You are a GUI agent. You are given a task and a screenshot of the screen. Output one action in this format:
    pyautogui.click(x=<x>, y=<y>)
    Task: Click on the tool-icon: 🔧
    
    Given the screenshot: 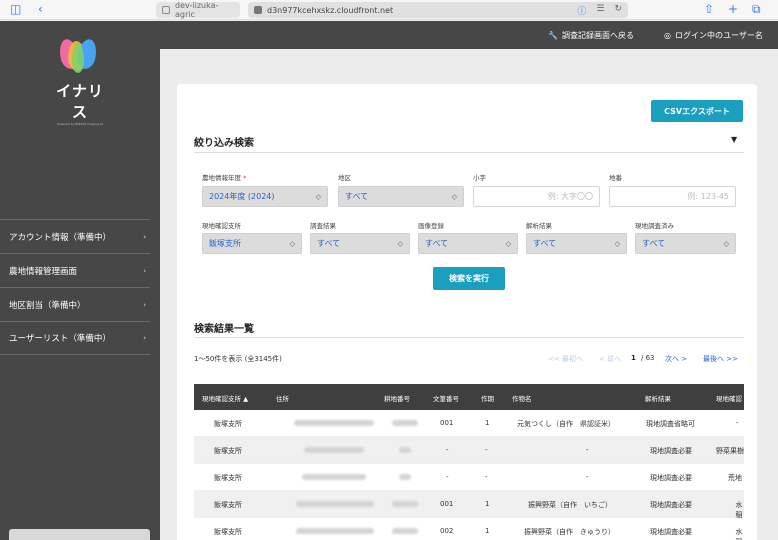 What is the action you would take?
    pyautogui.click(x=553, y=35)
    